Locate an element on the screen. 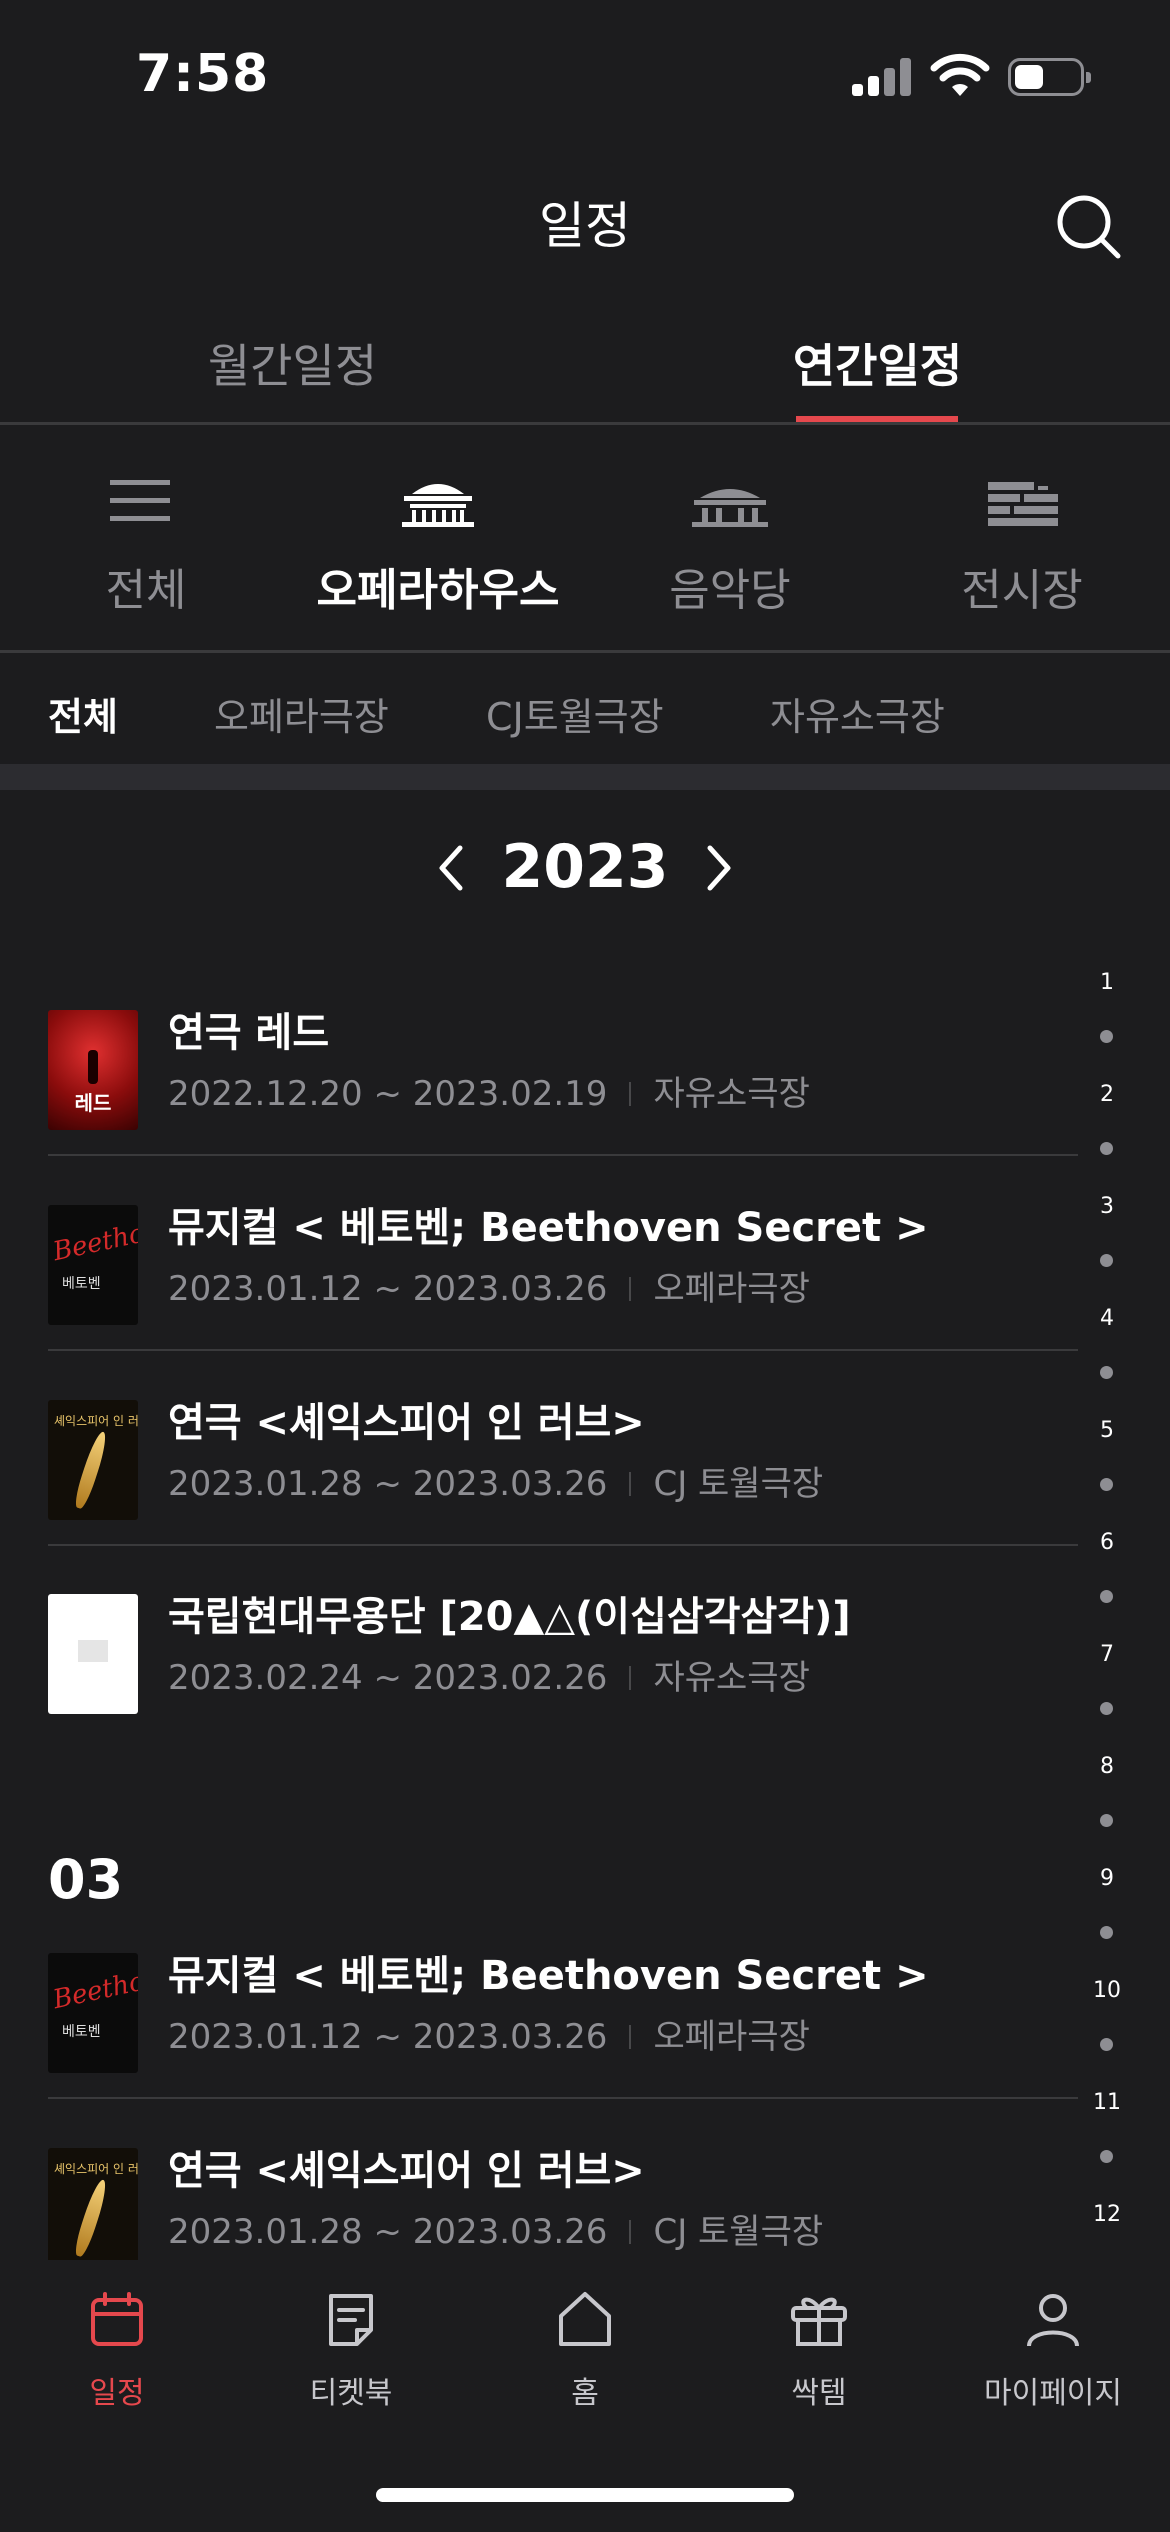  nav-home: 홈 is located at coordinates (585, 2350).